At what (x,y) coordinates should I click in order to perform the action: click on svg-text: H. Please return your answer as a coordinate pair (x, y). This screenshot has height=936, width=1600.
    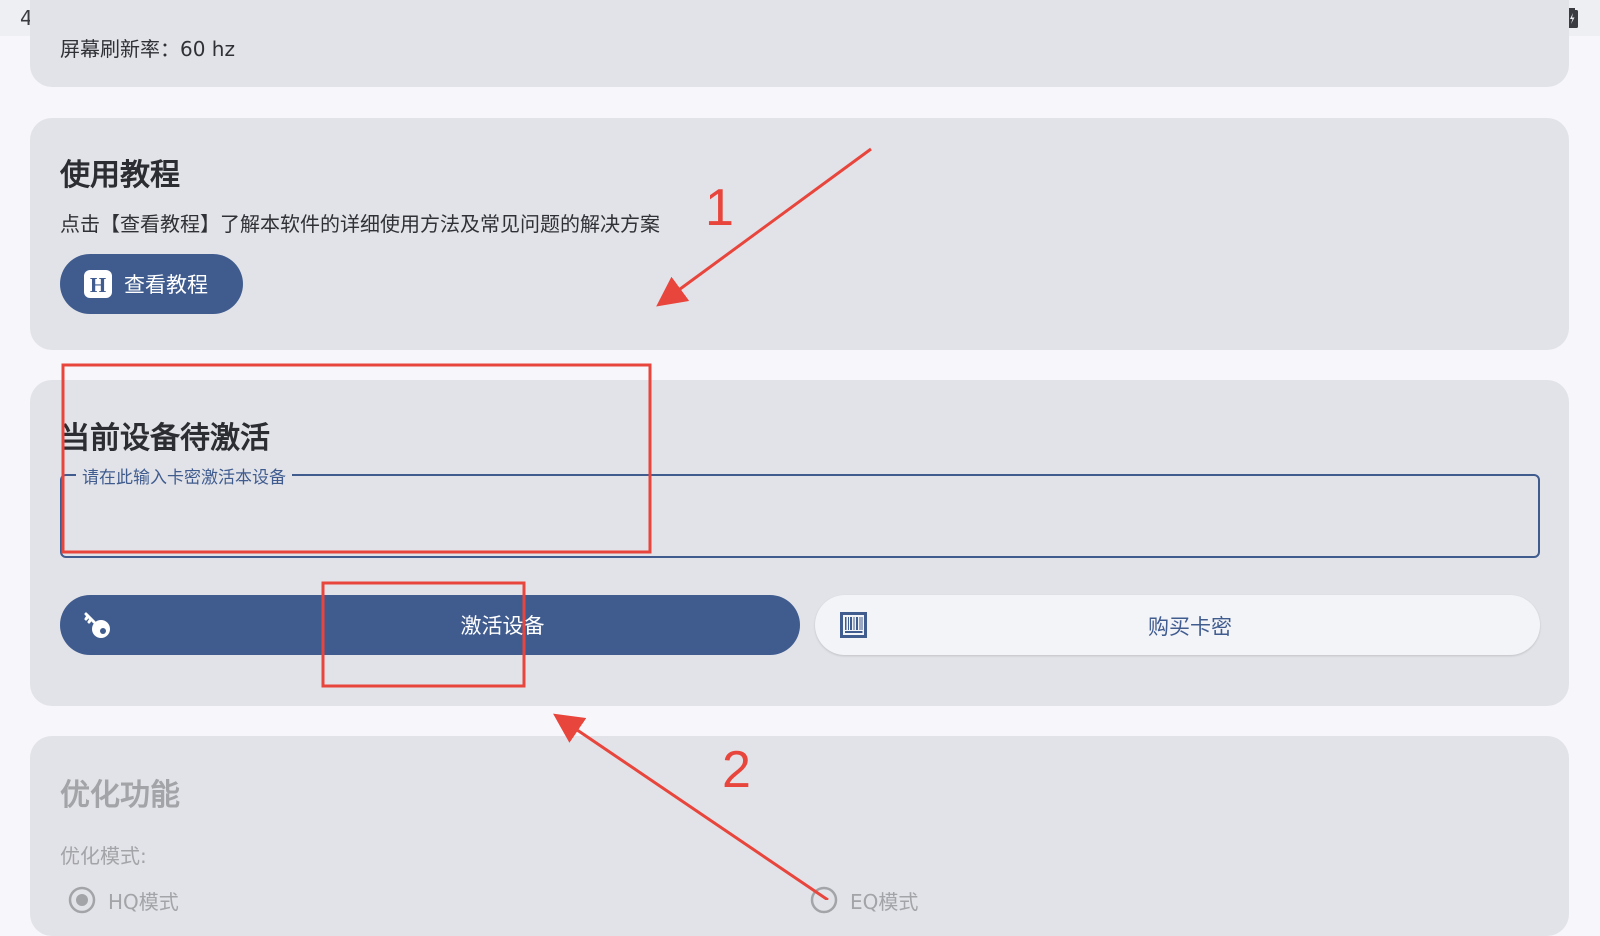
    Looking at the image, I should click on (98, 285).